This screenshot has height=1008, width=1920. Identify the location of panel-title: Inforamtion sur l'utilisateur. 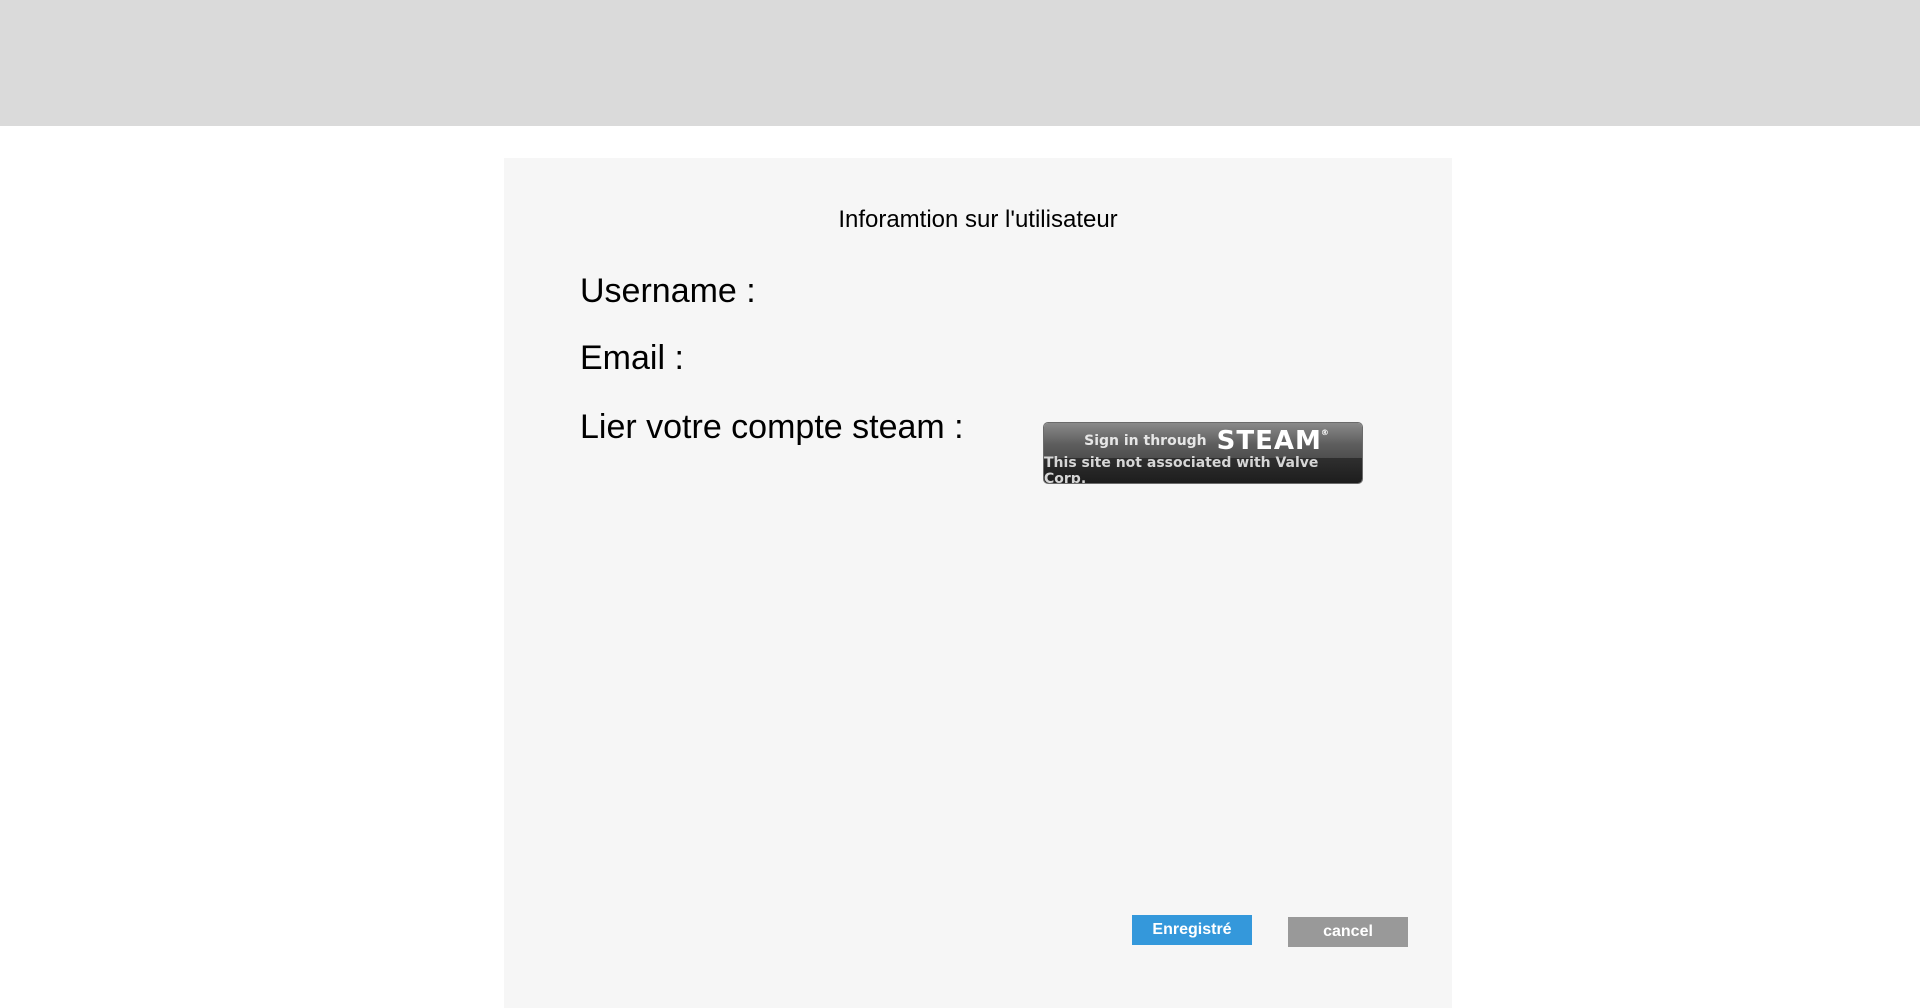
(978, 219).